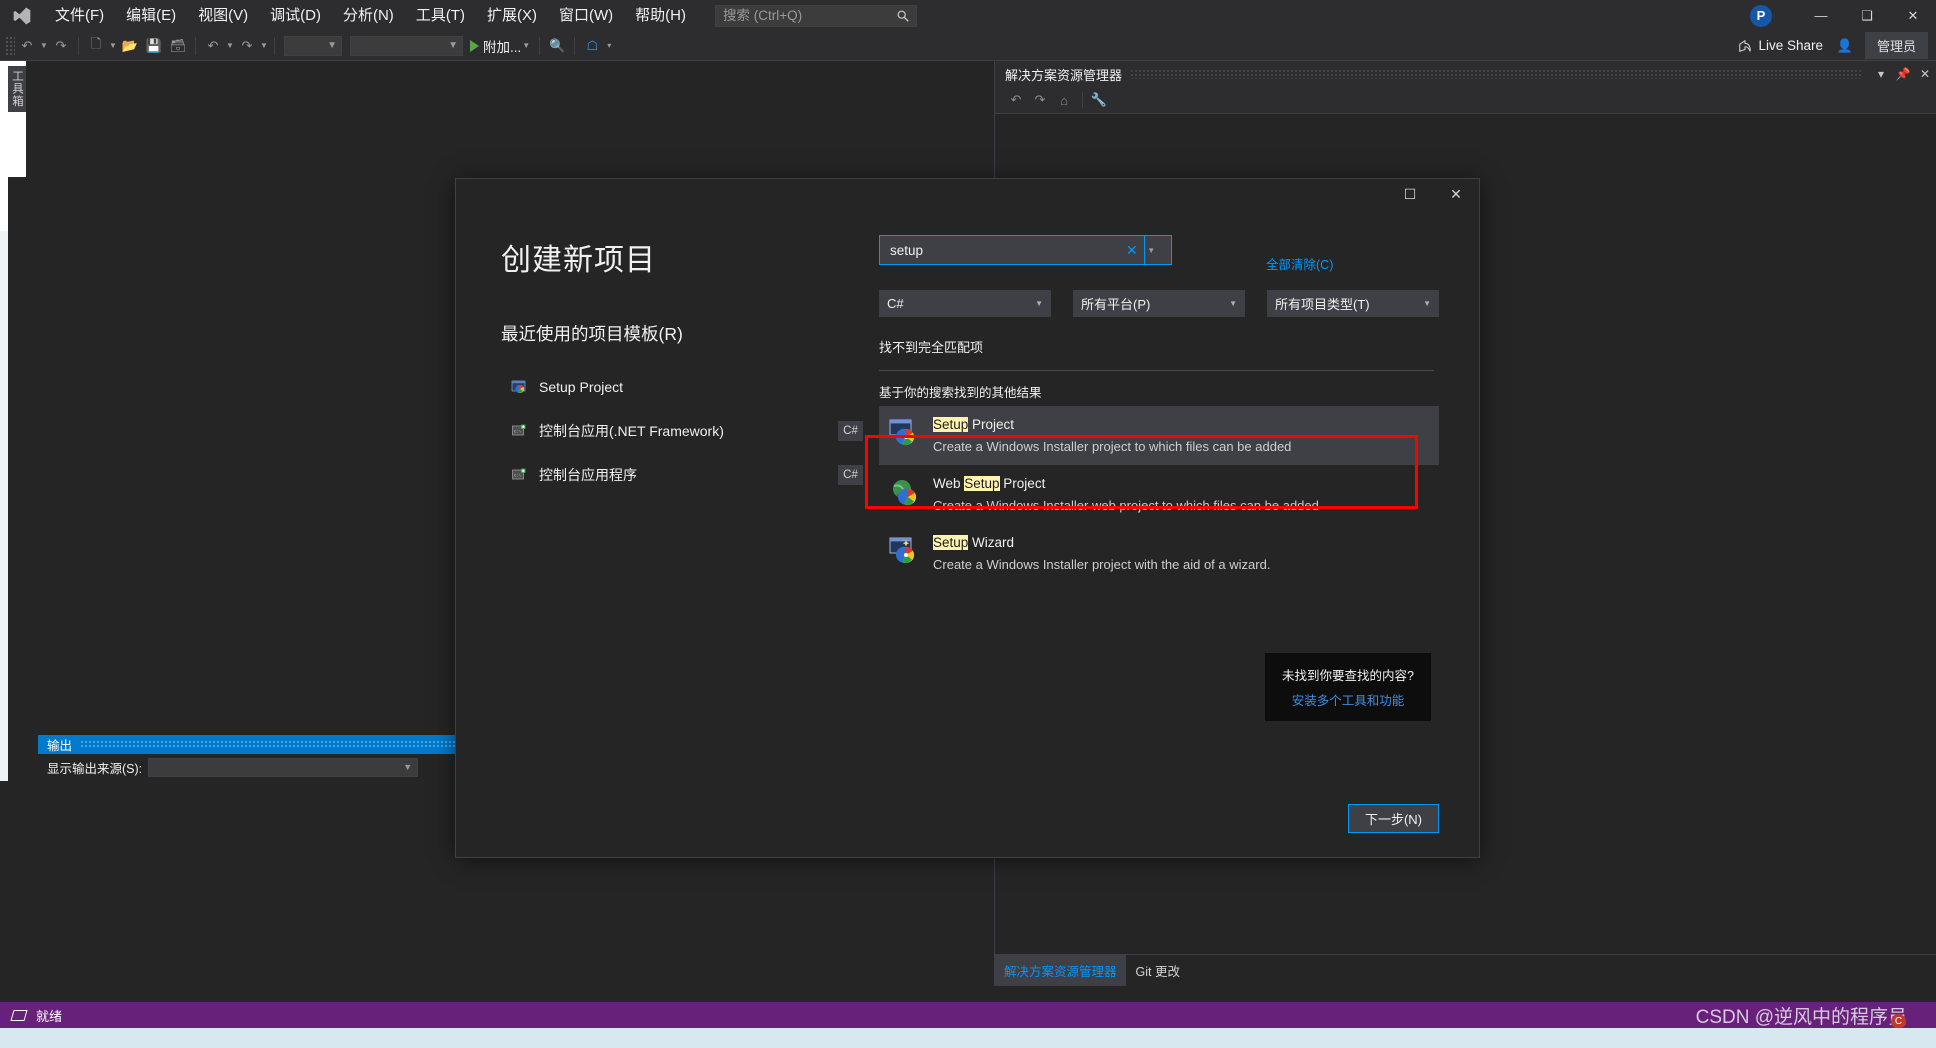 The image size is (1936, 1048). I want to click on template-search-input, so click(1000, 250).